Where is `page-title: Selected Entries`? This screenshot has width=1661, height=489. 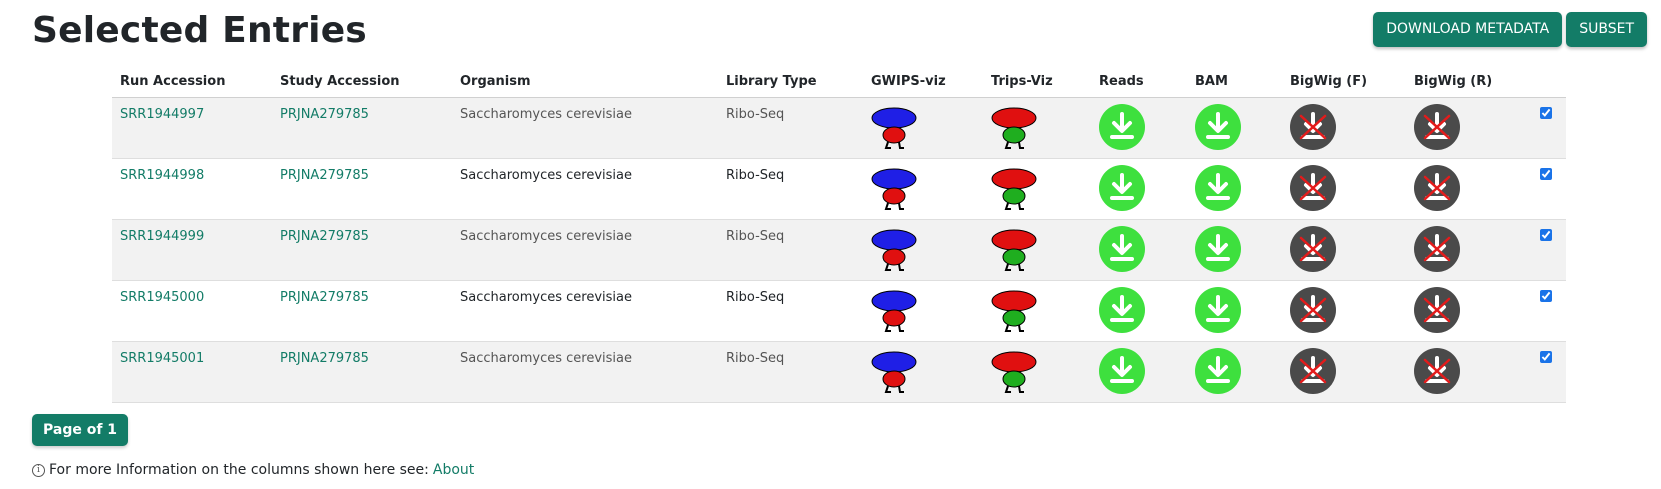 page-title: Selected Entries is located at coordinates (199, 30).